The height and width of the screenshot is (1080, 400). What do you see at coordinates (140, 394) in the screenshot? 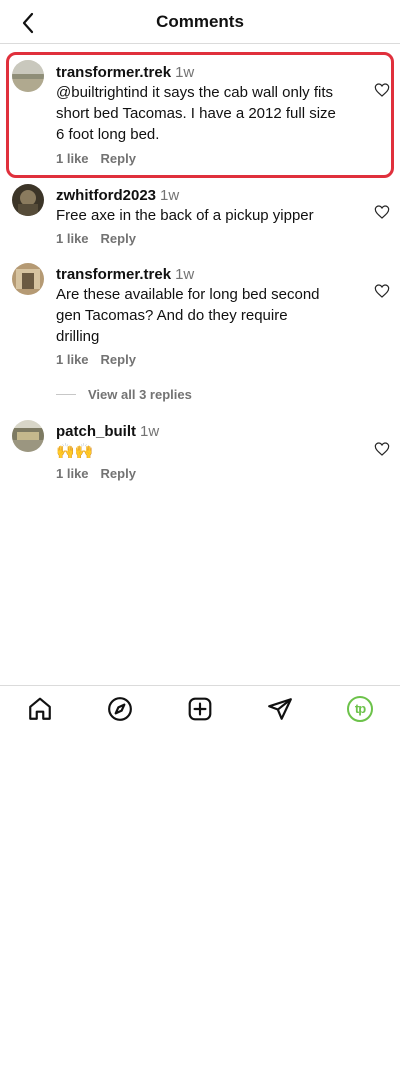
I see `view-replies-label: View all 3 replies` at bounding box center [140, 394].